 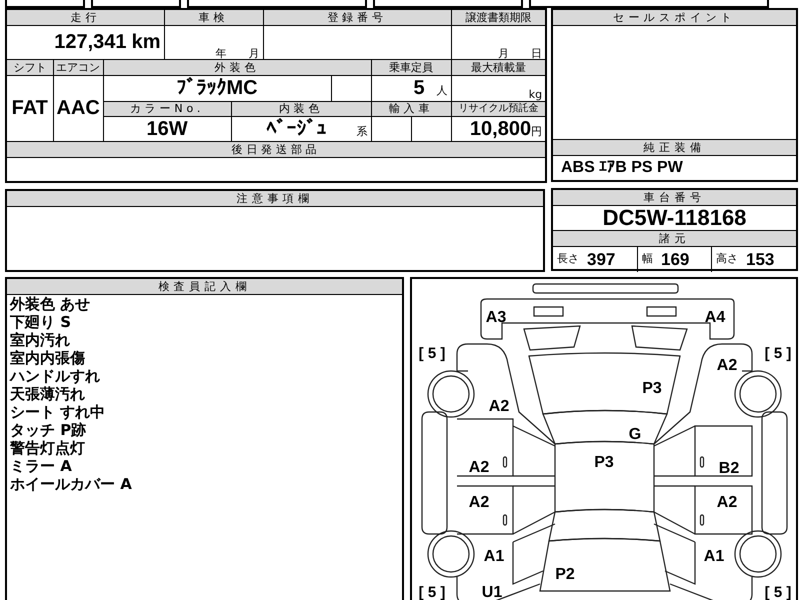 I want to click on damage-code: U1, so click(x=492, y=592).